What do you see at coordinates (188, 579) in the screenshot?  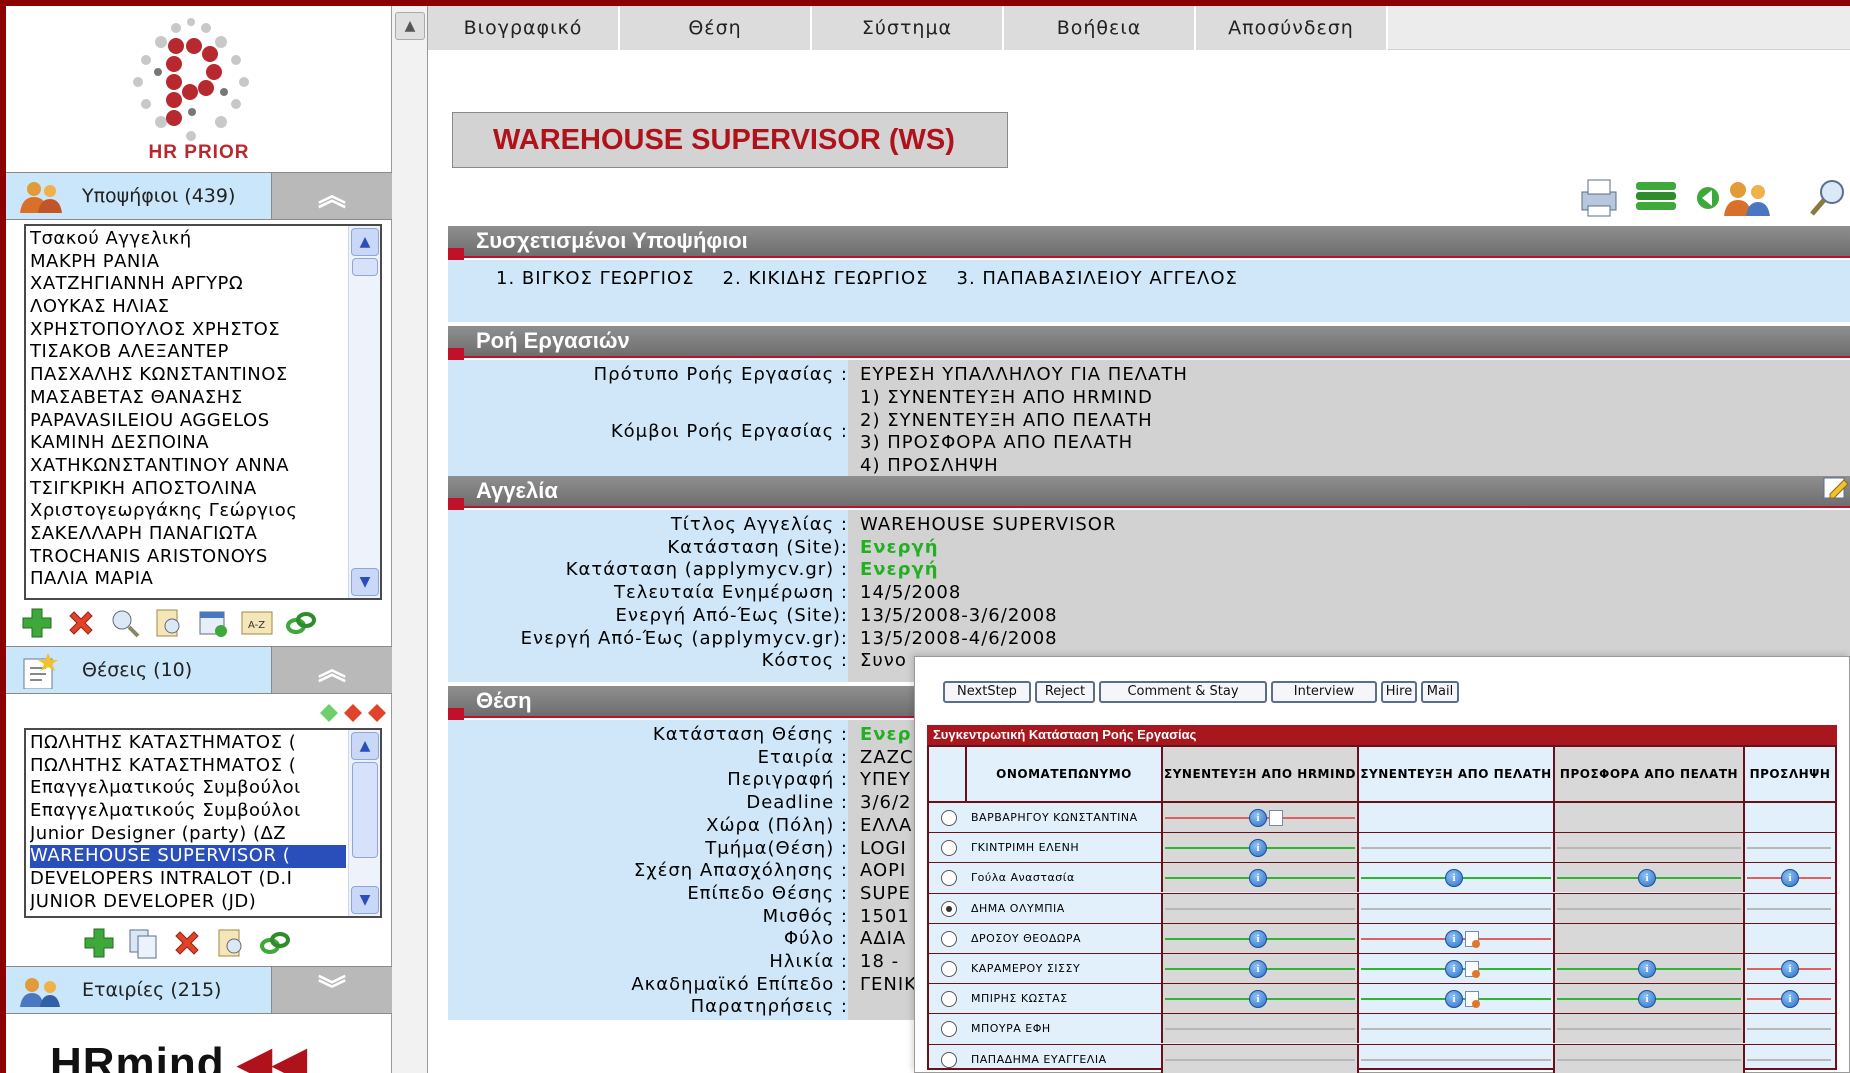 I see `list-item: ΠΑΛΙΑ ΜΑΡΙΑ` at bounding box center [188, 579].